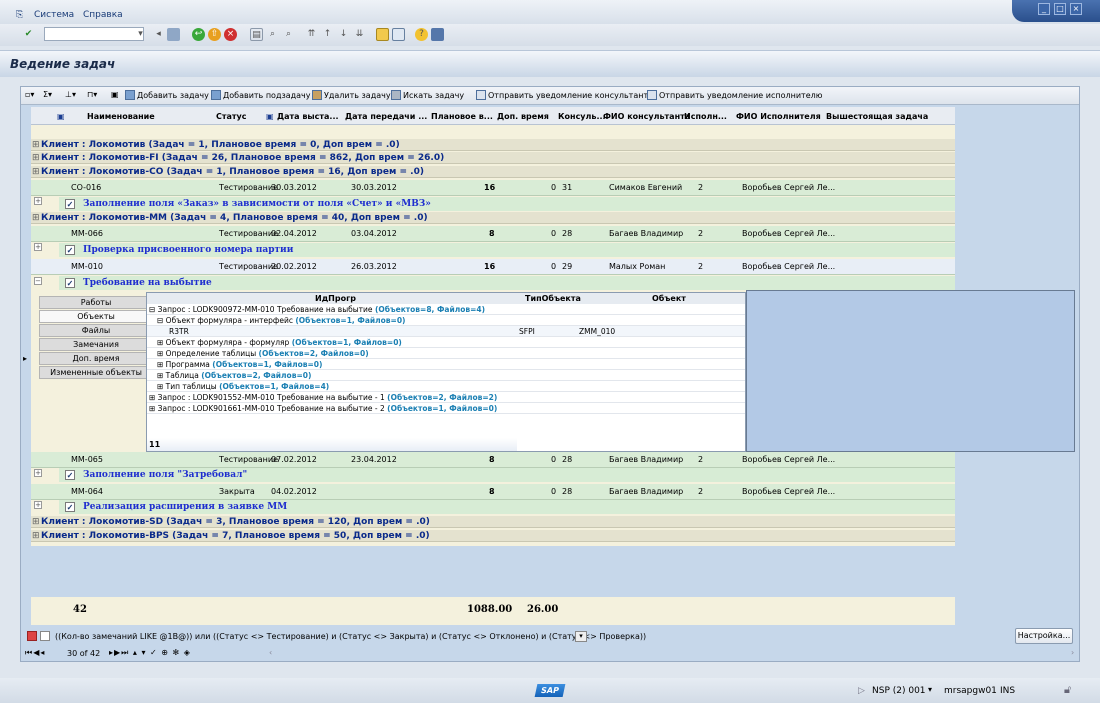 The image size is (1100, 703). What do you see at coordinates (121, 116) in the screenshot?
I see `col-name: Наименование` at bounding box center [121, 116].